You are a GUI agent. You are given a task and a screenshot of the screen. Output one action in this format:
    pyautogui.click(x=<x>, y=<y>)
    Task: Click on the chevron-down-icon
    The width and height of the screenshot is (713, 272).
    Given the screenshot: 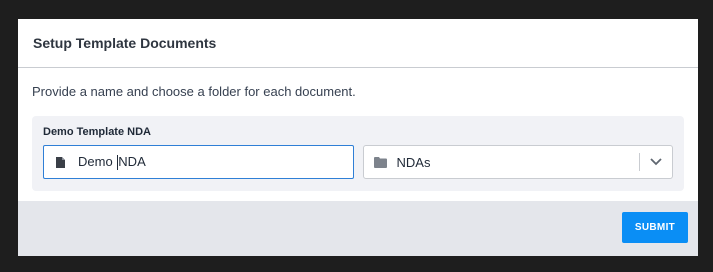 What is the action you would take?
    pyautogui.click(x=656, y=162)
    